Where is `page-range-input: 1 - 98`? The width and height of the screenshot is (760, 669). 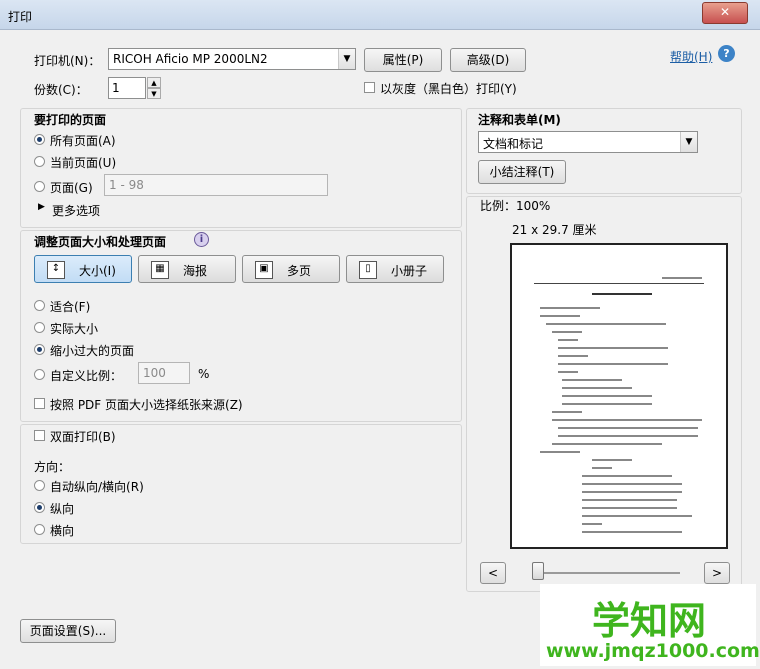 page-range-input: 1 - 98 is located at coordinates (216, 185).